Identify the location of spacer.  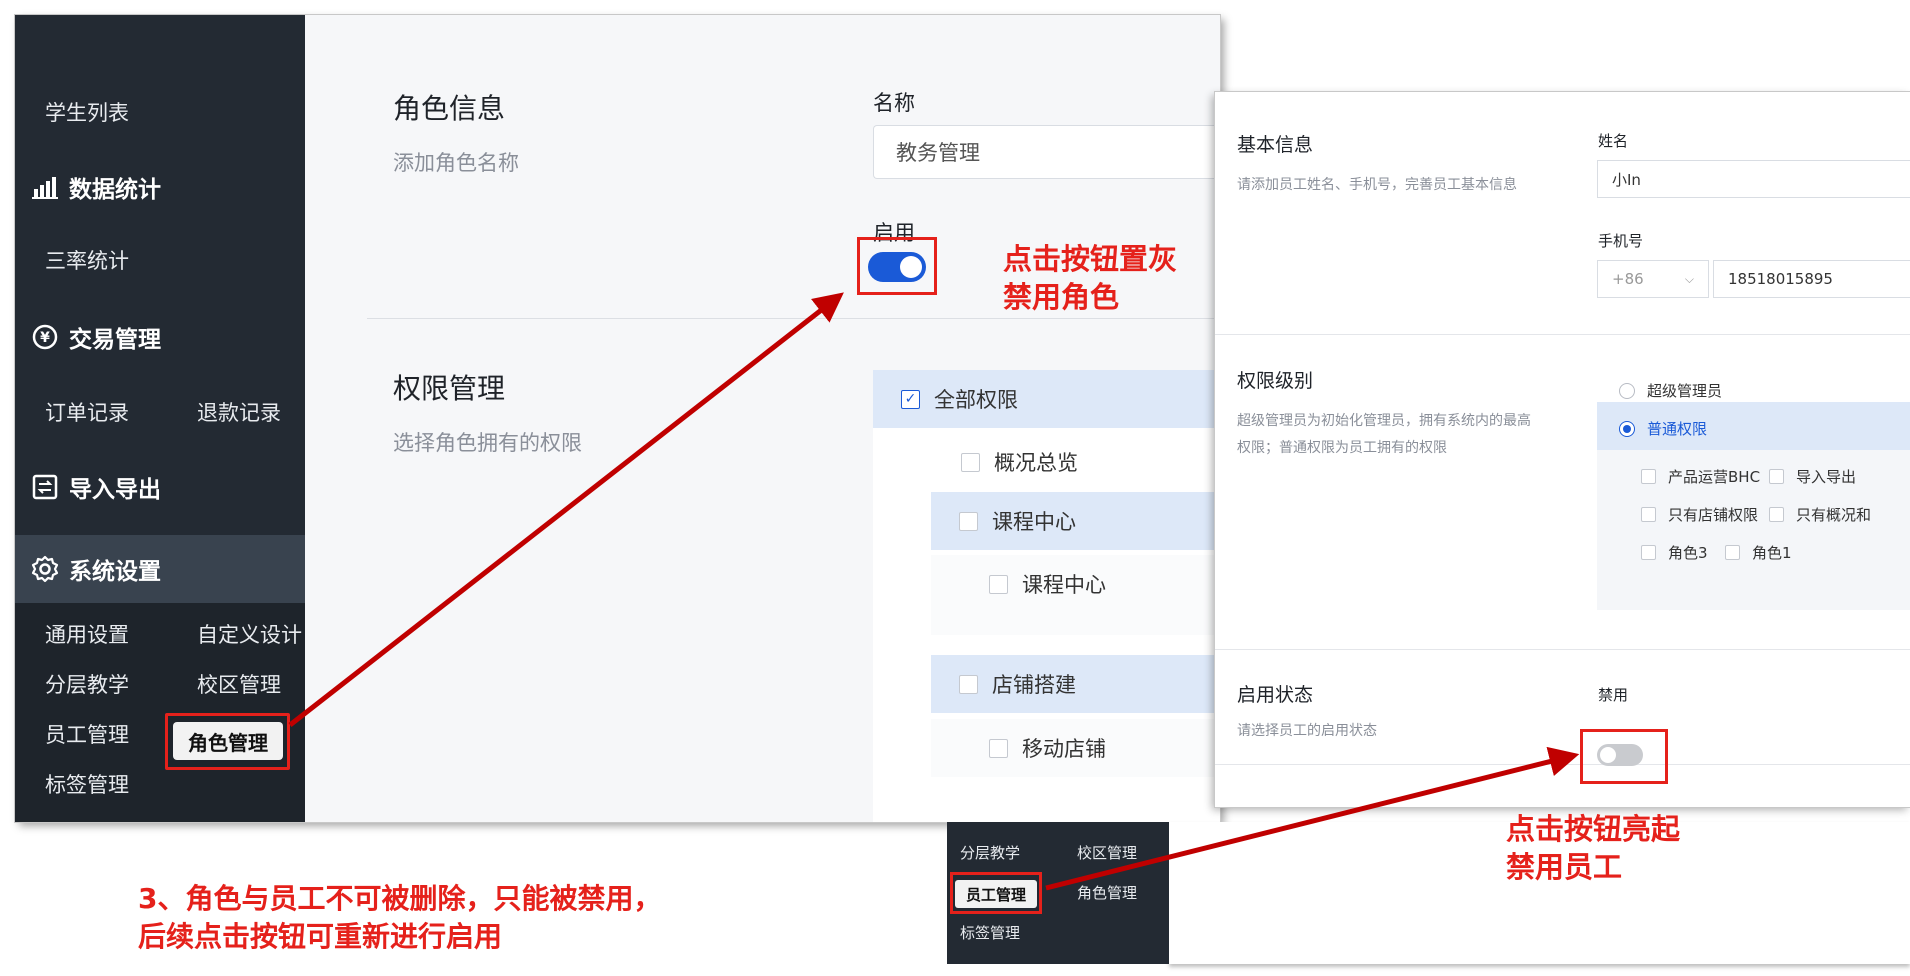
(1075, 624).